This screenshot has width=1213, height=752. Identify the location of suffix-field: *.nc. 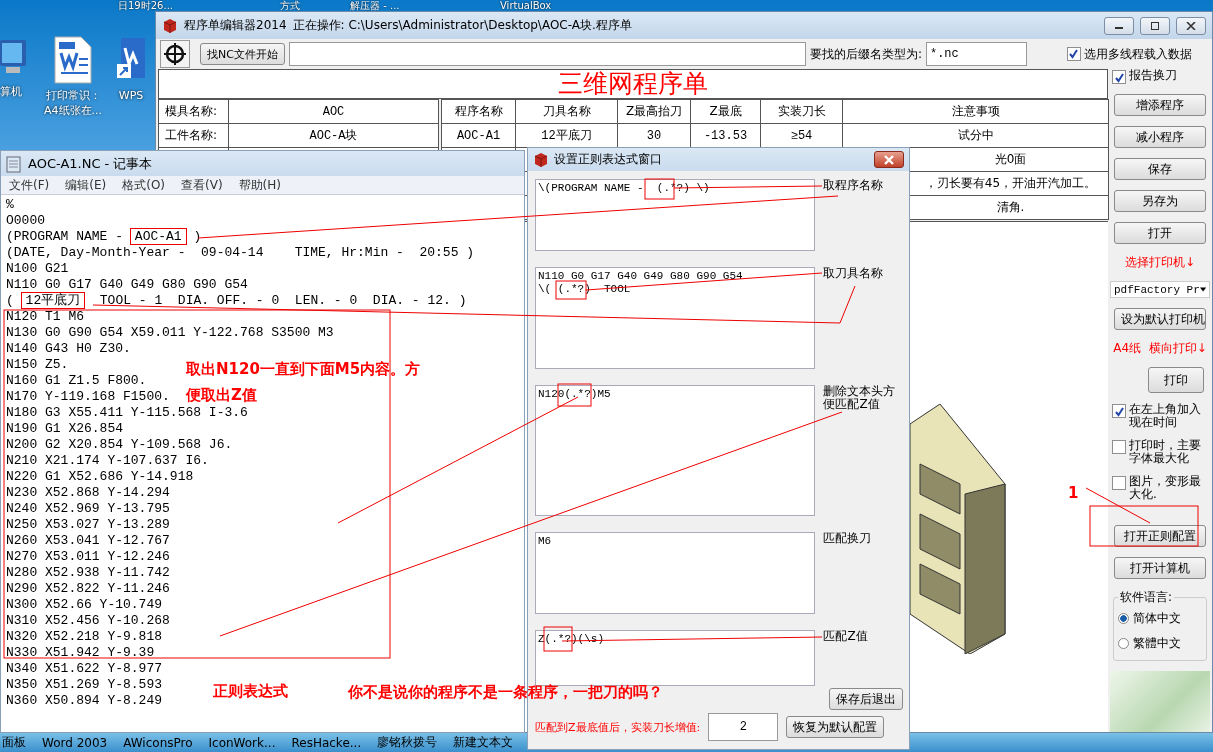
(976, 54).